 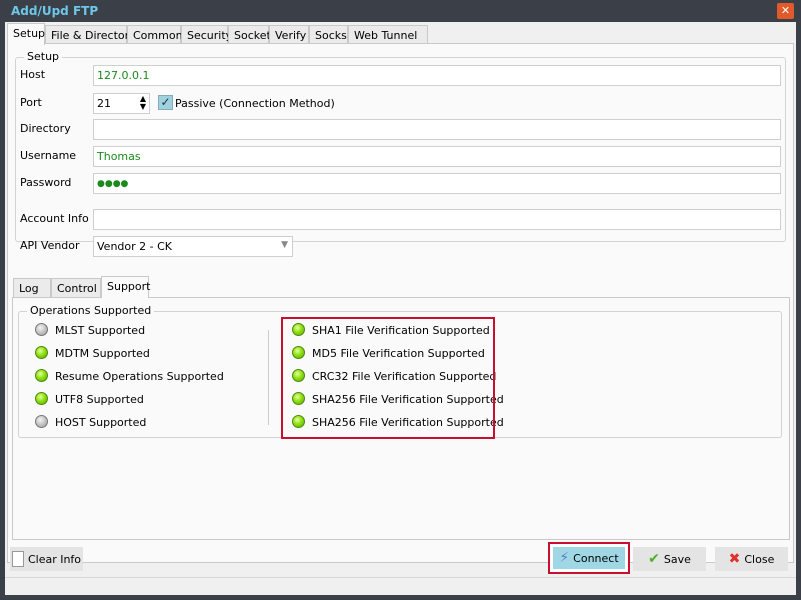 I want to click on tab-log: Log, so click(x=32, y=288).